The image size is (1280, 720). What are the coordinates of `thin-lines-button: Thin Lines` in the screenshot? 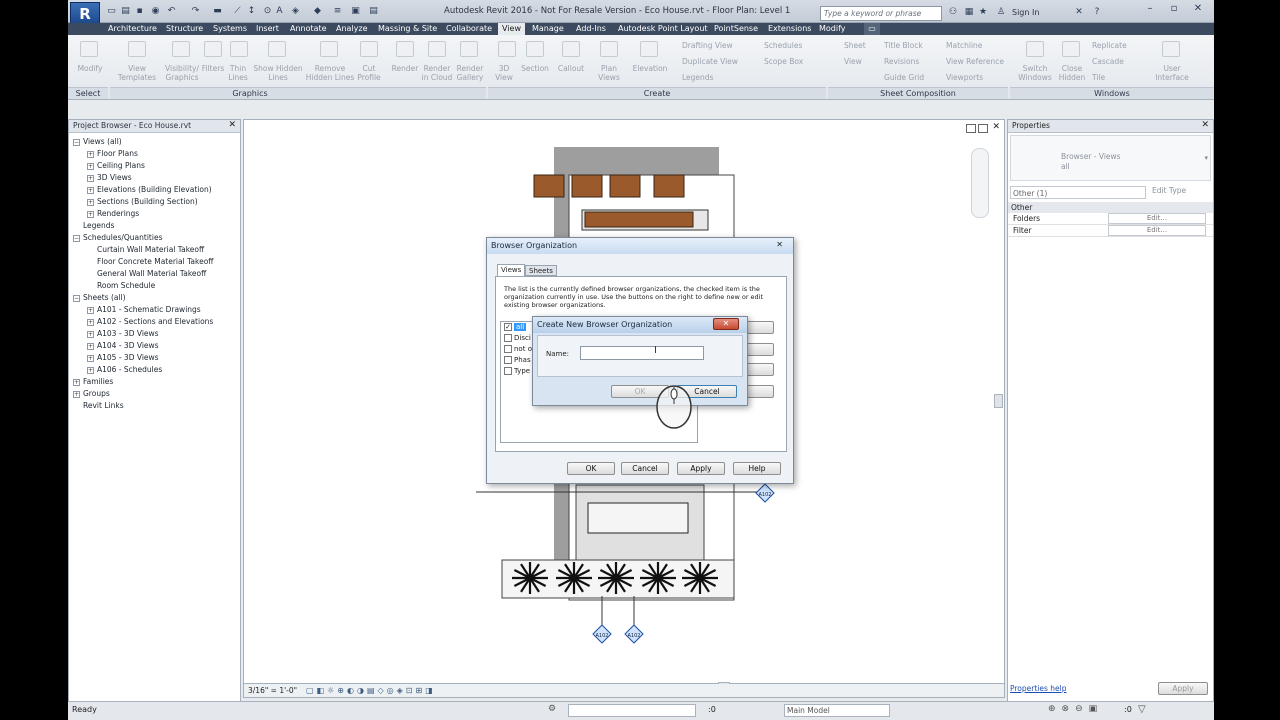 It's located at (238, 73).